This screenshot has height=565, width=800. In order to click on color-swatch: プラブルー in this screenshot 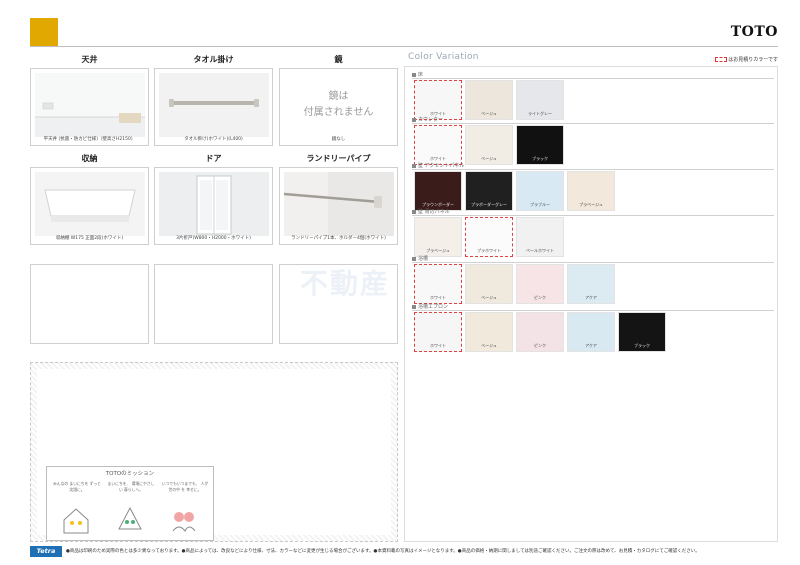, I will do `click(540, 191)`.